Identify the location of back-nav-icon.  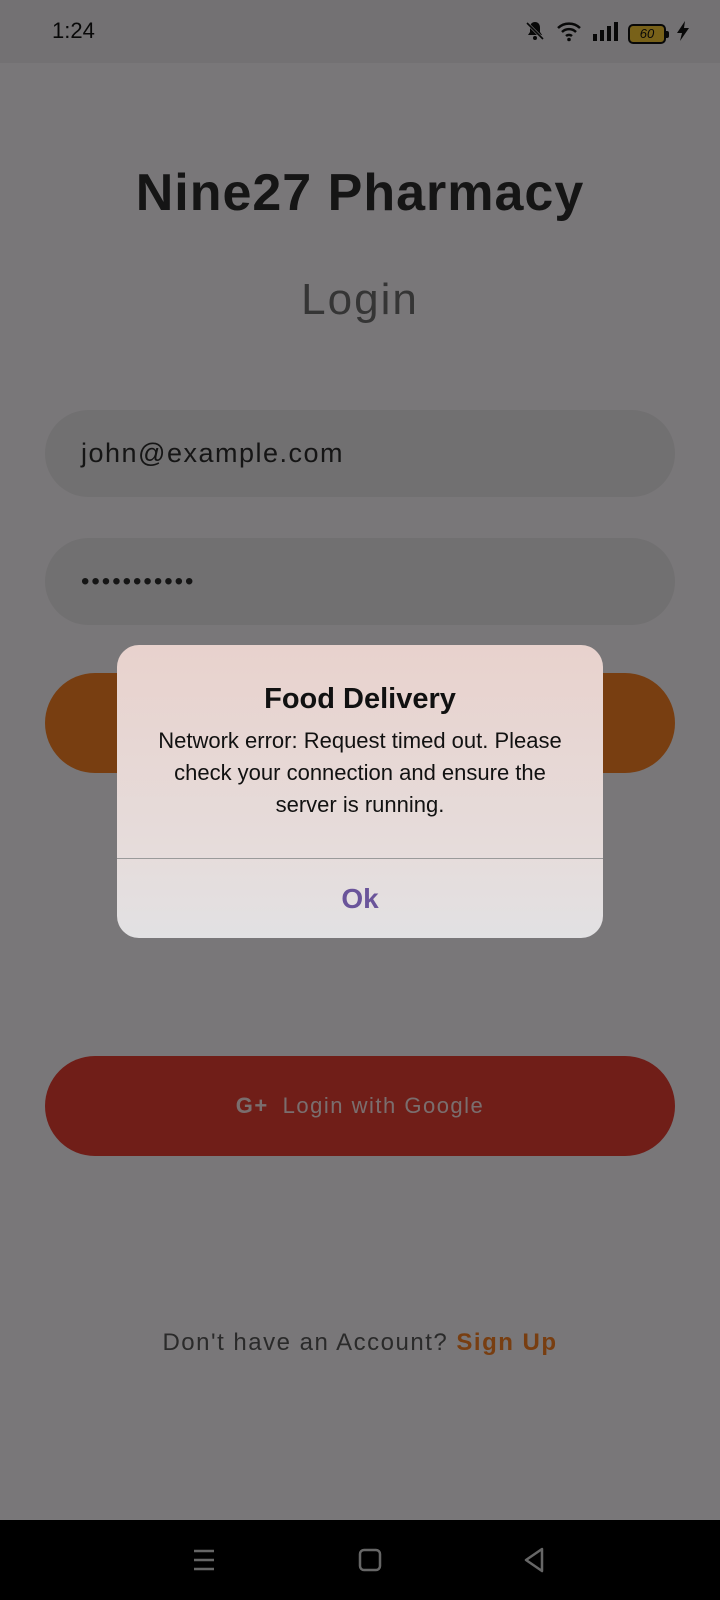
(534, 1560).